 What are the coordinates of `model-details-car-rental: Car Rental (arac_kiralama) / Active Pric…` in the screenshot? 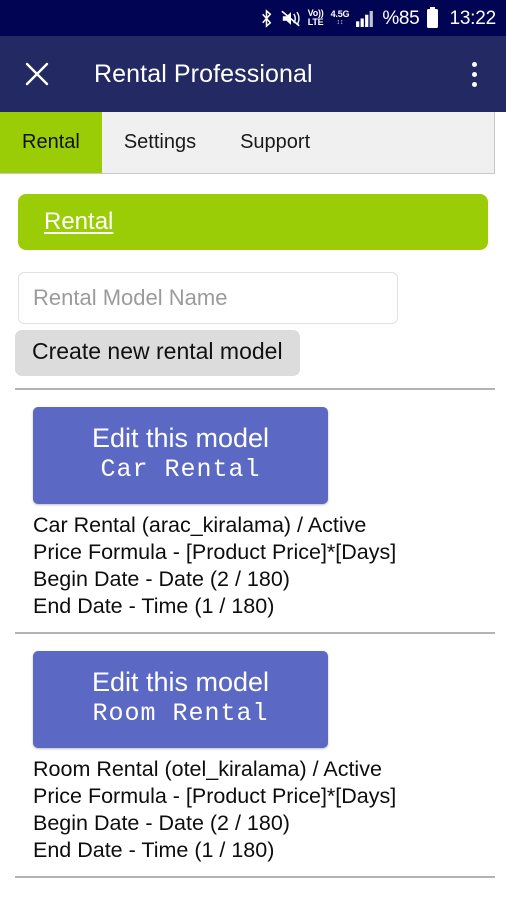 It's located at (269, 566).